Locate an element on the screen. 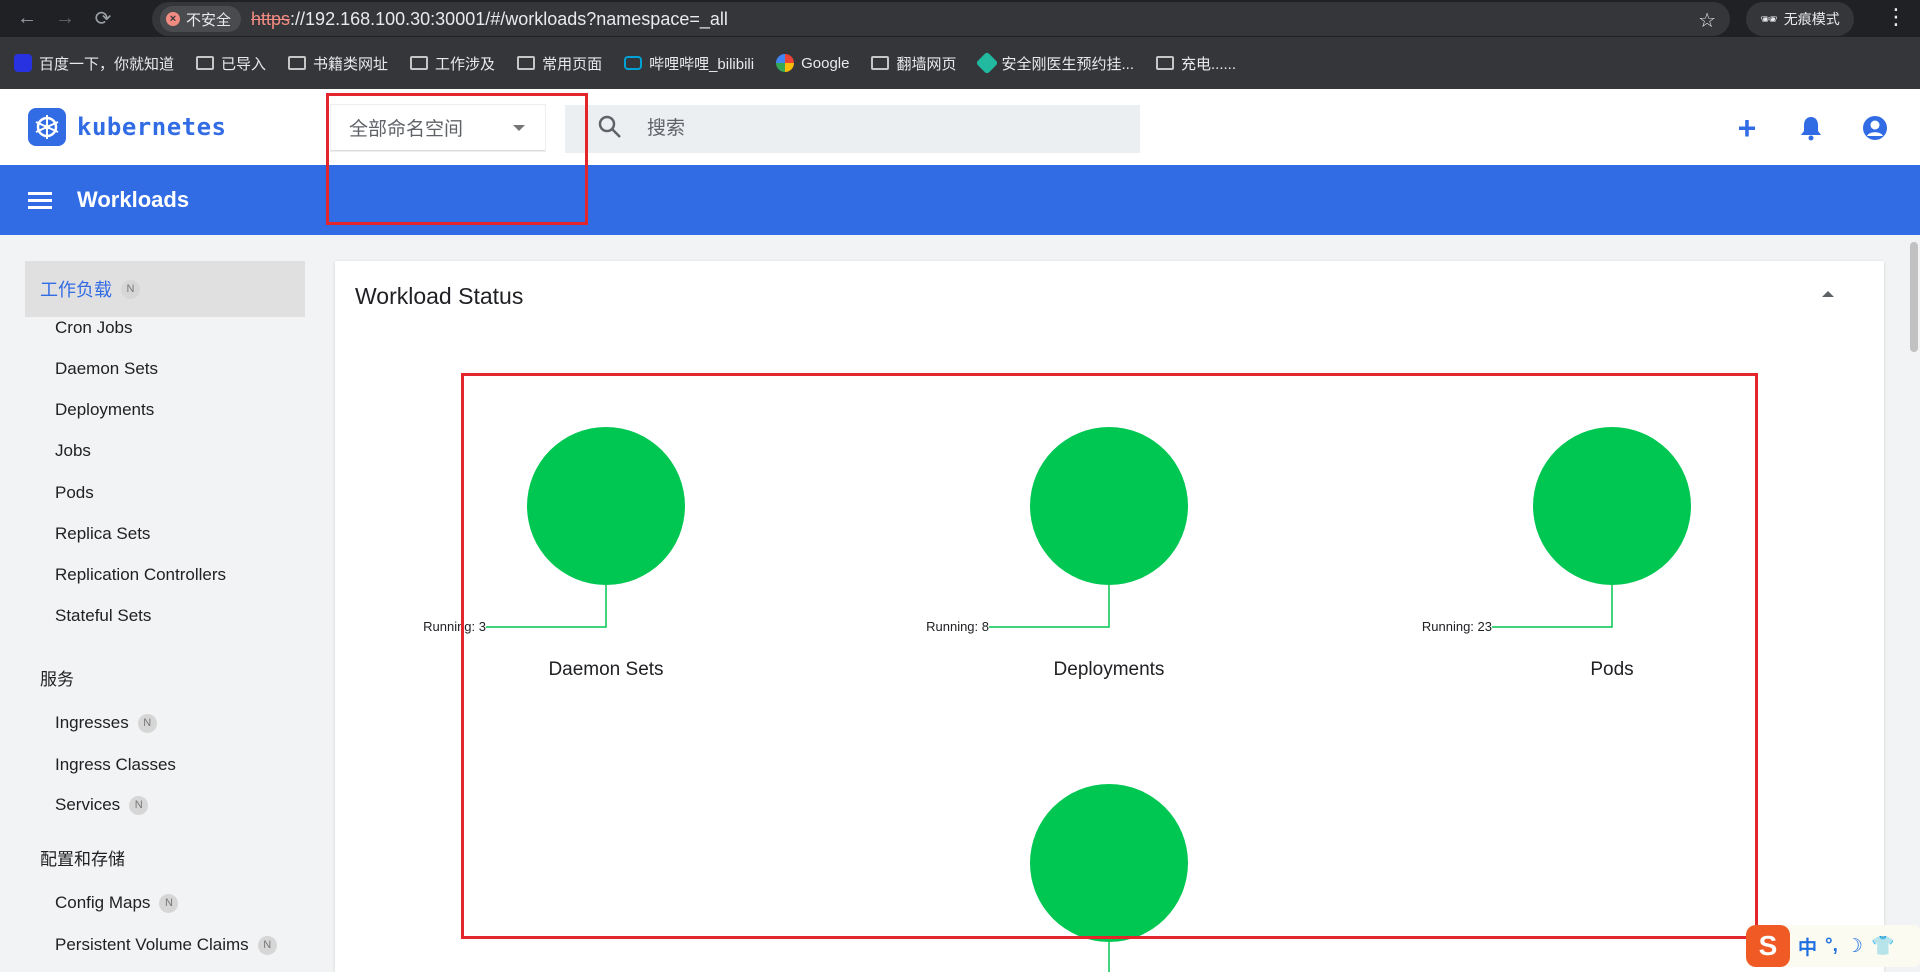 The image size is (1920, 972). url-scheme: https is located at coordinates (271, 18).